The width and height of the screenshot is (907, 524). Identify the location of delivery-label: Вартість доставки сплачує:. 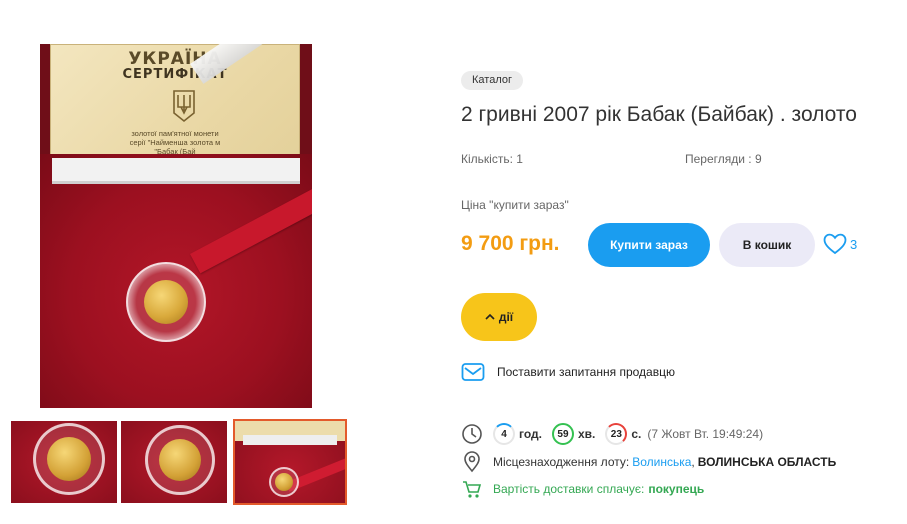
(569, 489).